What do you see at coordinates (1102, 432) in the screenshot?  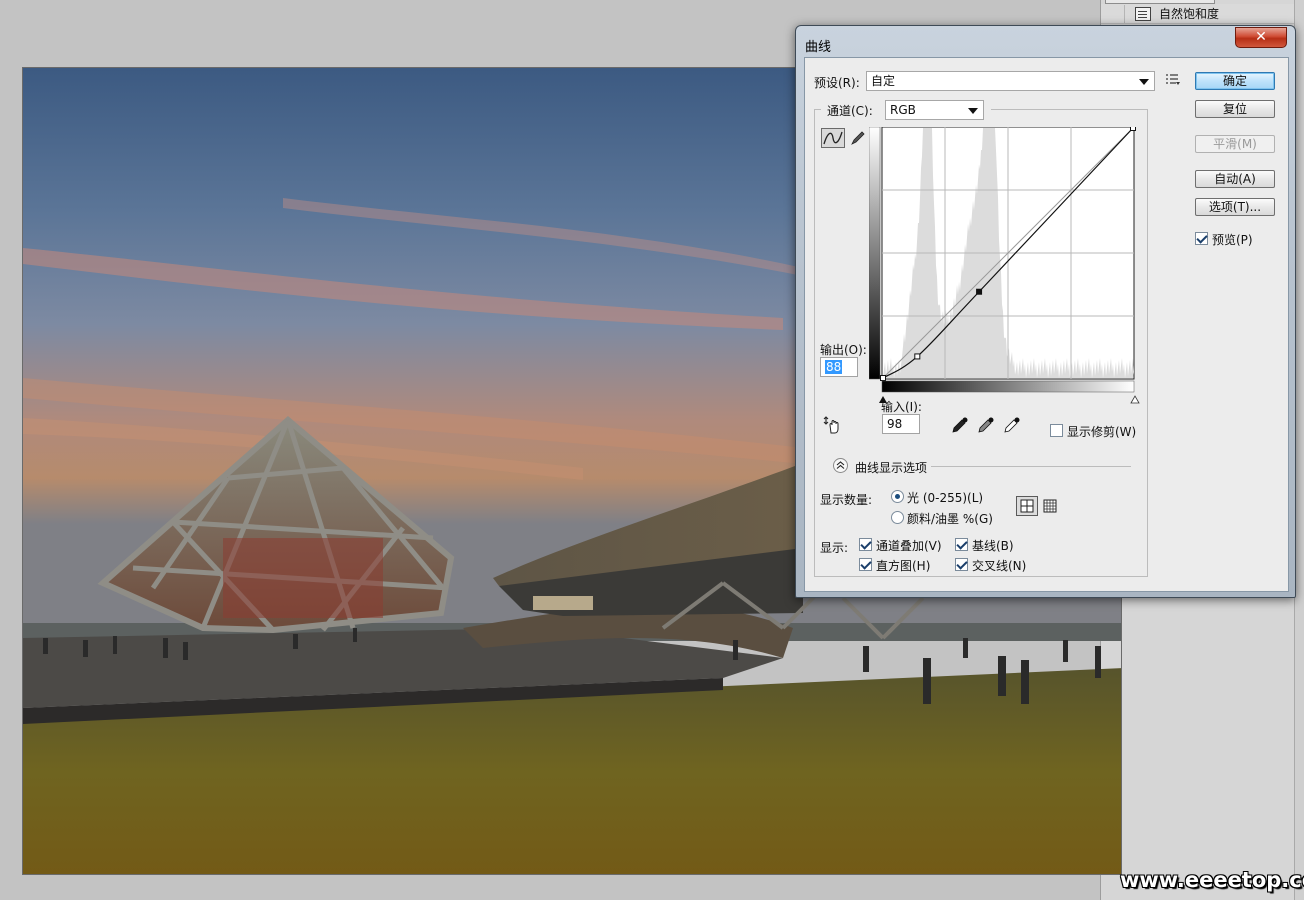 I see `show-clipping-label: 显示修剪(W)` at bounding box center [1102, 432].